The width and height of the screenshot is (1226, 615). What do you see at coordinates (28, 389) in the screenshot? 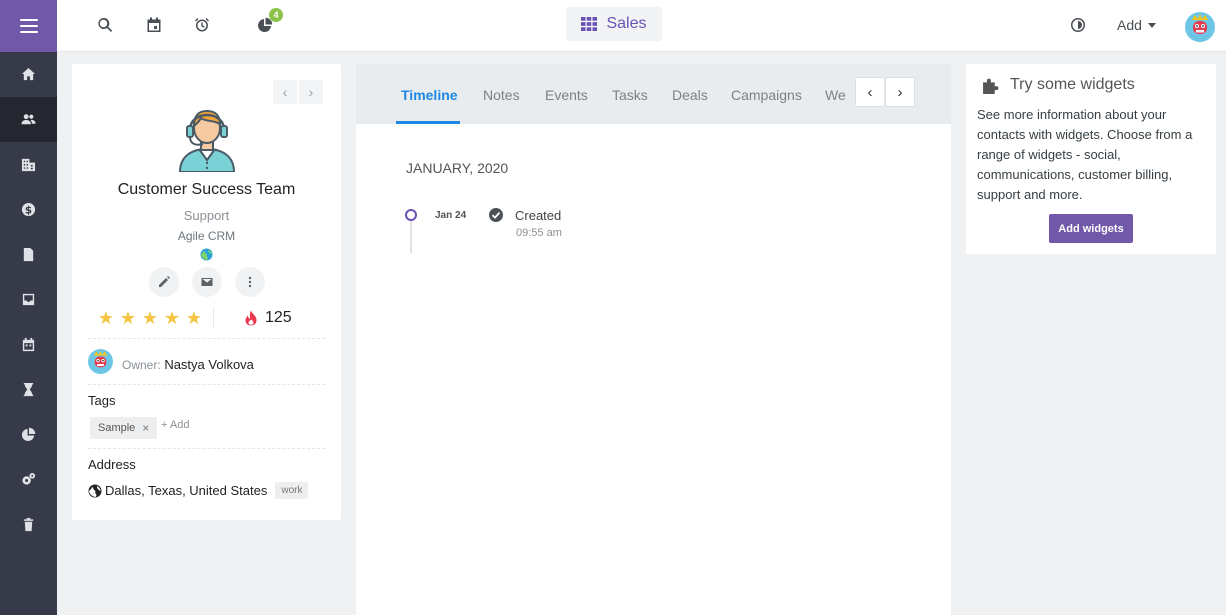
I see `sidebar-item-hourglass` at bounding box center [28, 389].